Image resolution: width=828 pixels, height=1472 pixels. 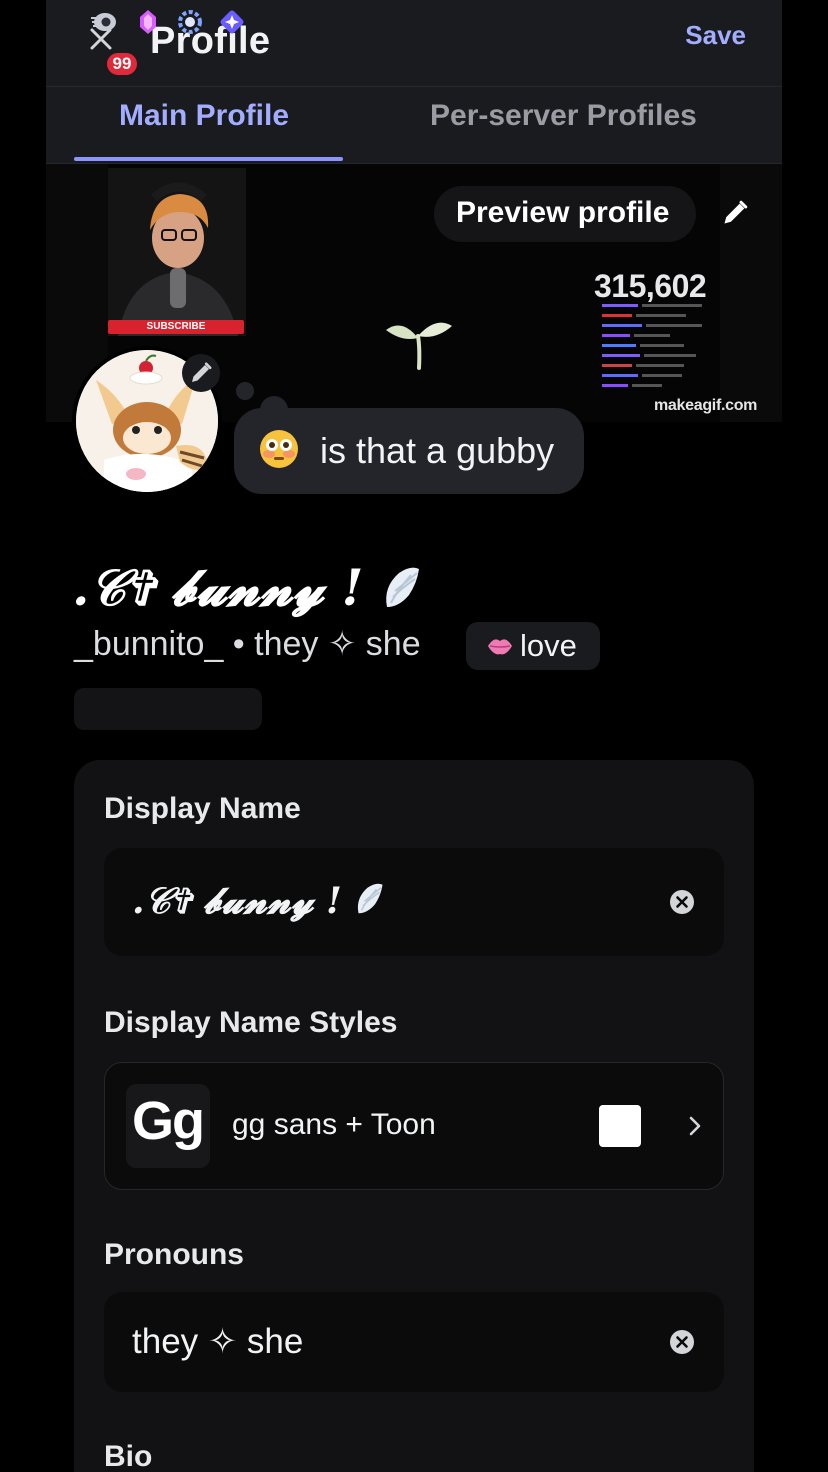 What do you see at coordinates (128, 1456) in the screenshot?
I see `bio-label: Bio` at bounding box center [128, 1456].